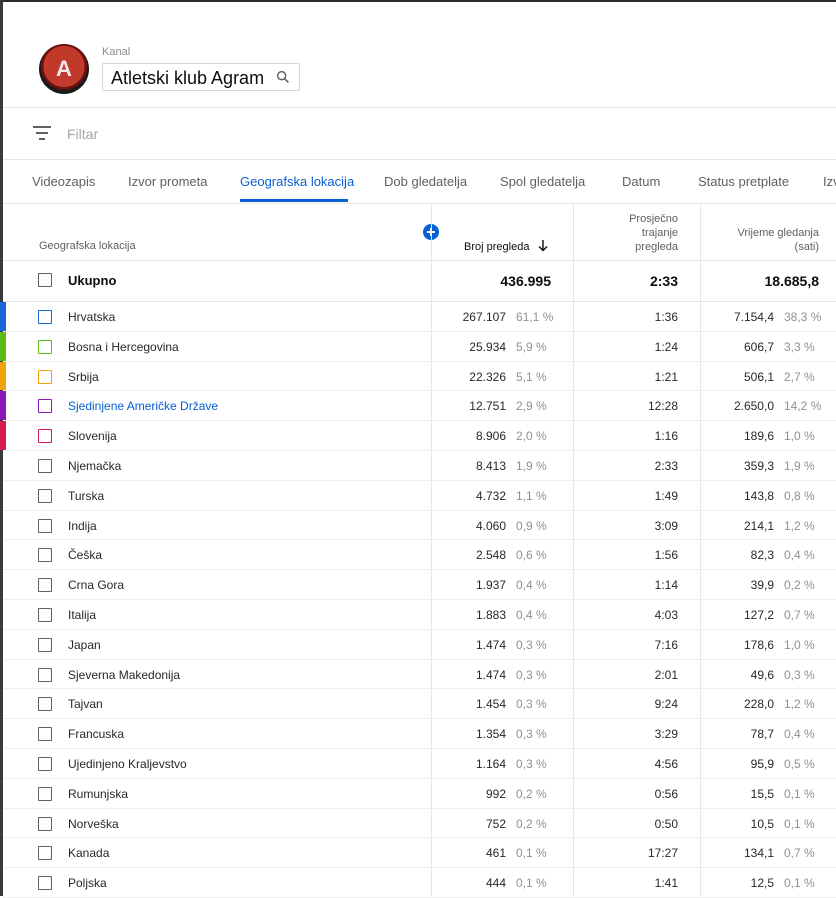 The height and width of the screenshot is (898, 836). Describe the element at coordinates (531, 436) in the screenshot. I see `views-percent: 2,0 %` at that location.